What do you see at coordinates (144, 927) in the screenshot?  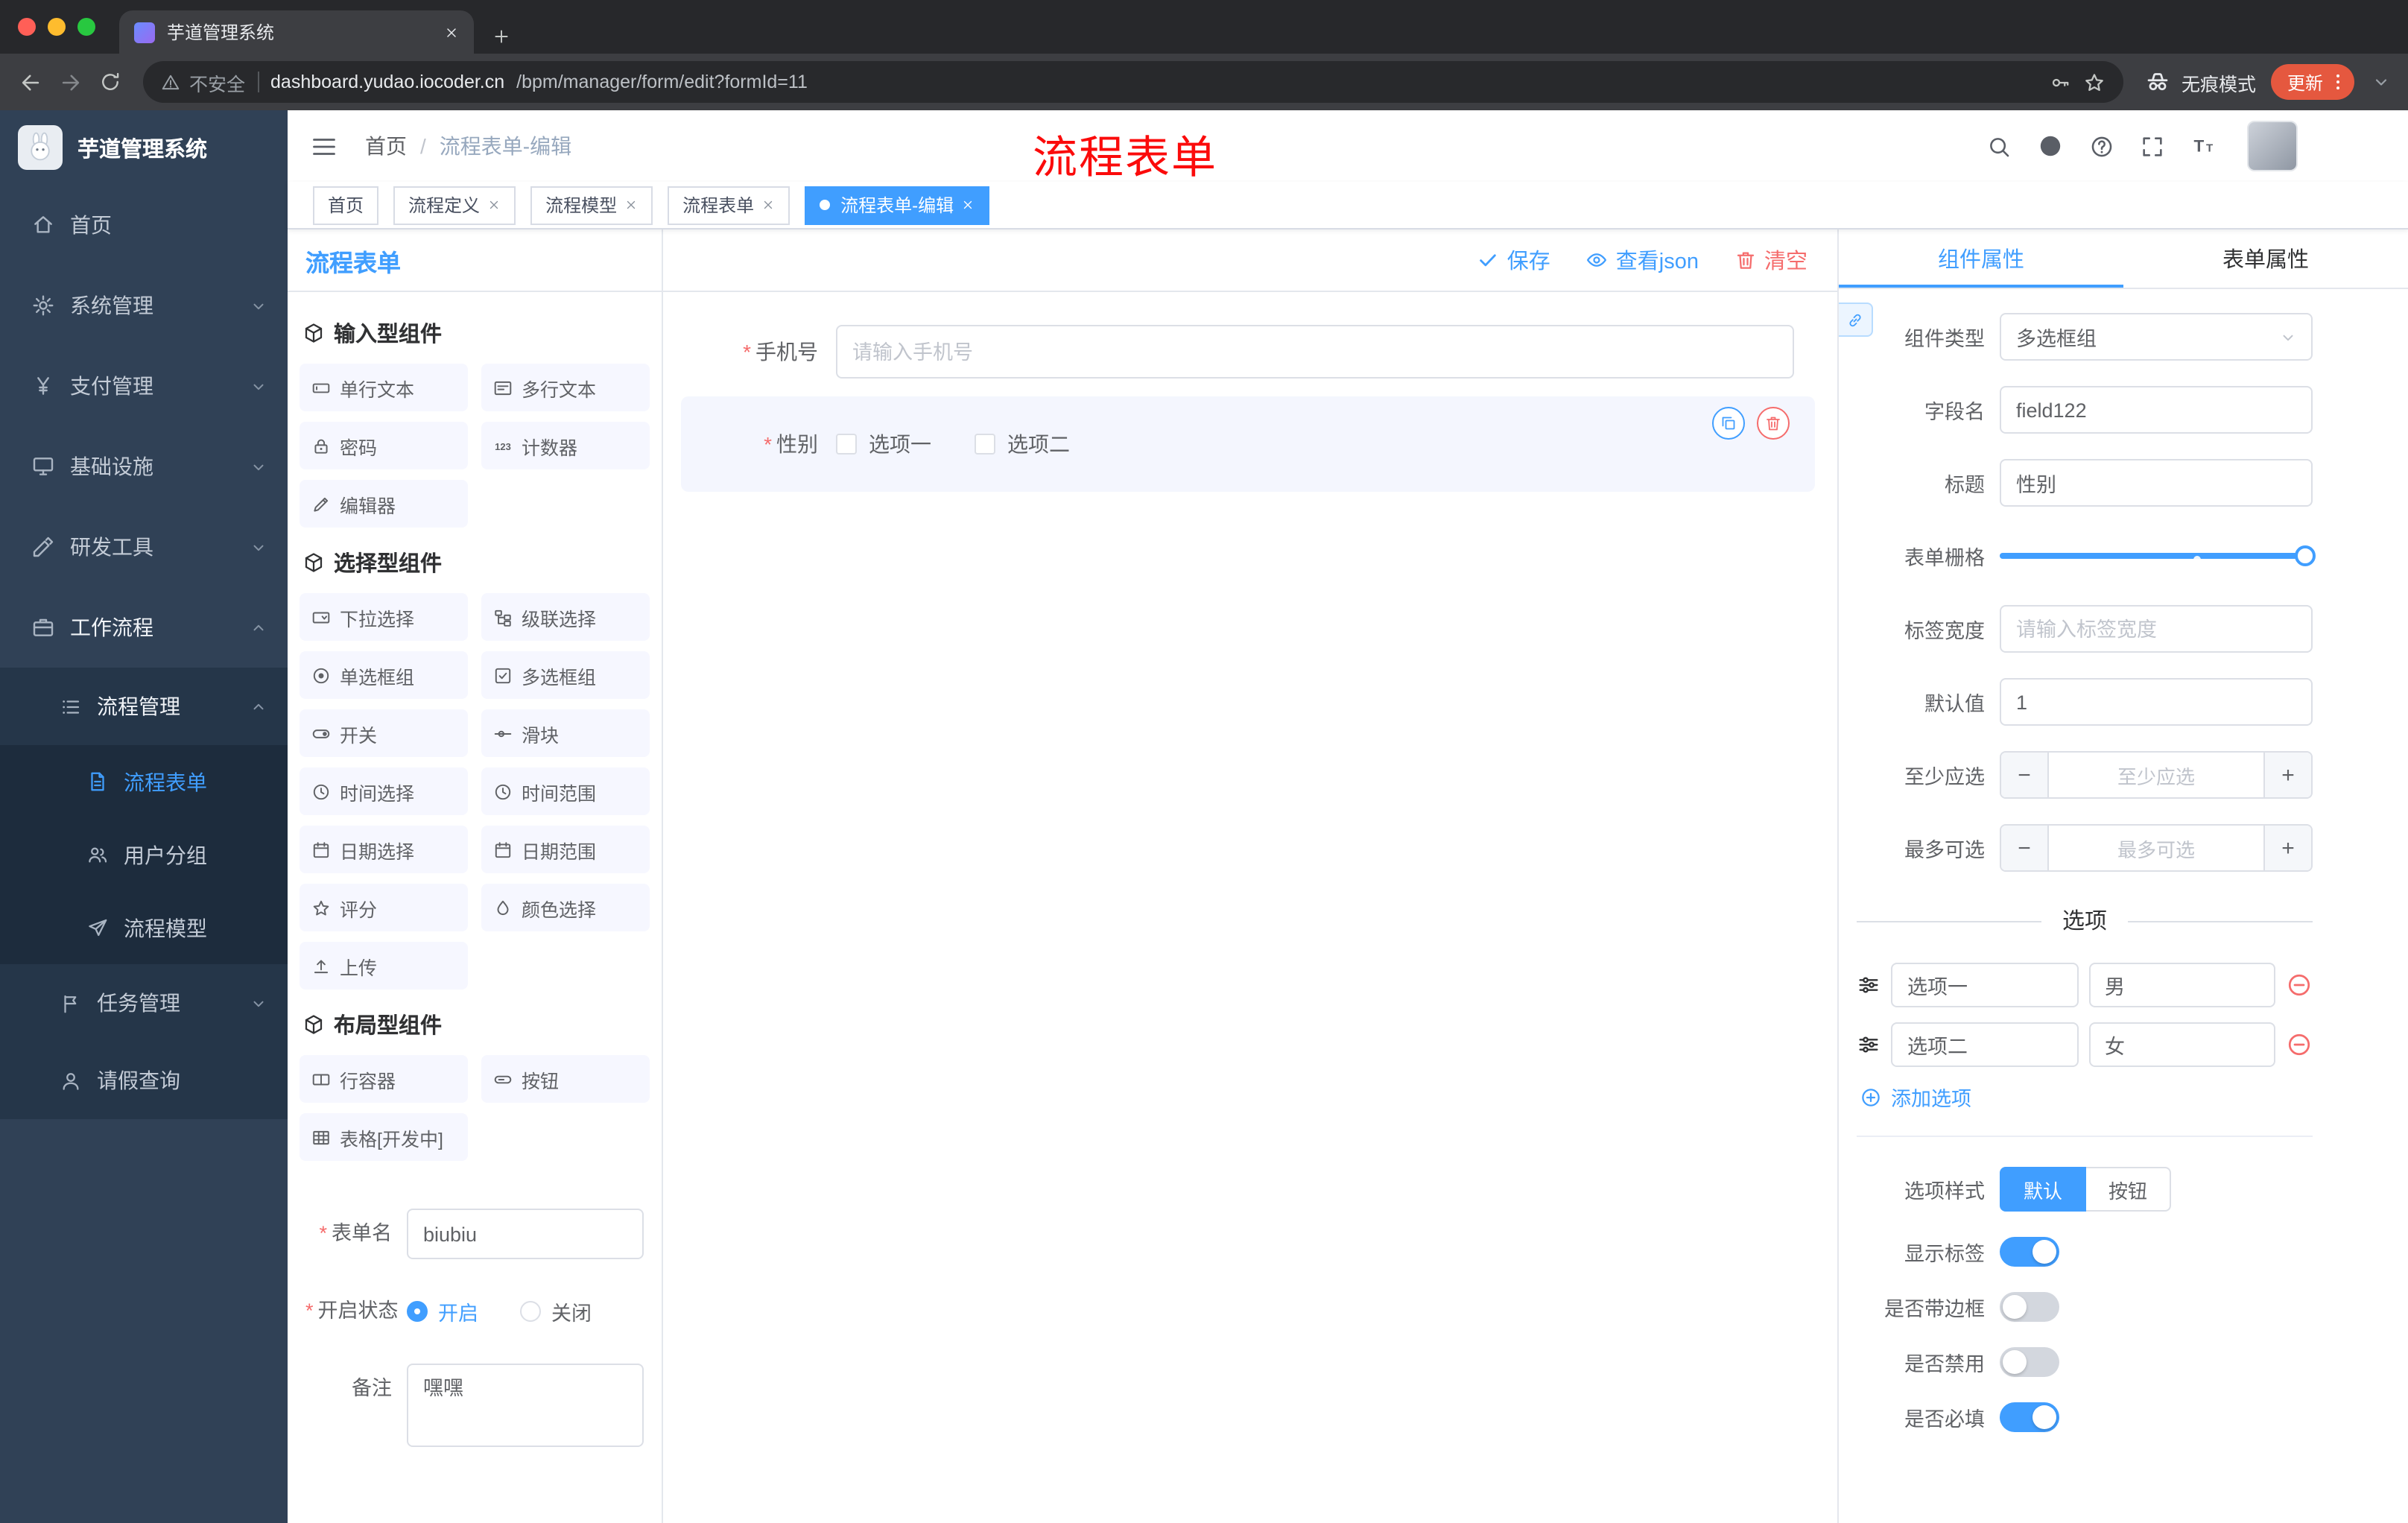 I see `sidebar-item-process-model: 流程模型` at bounding box center [144, 927].